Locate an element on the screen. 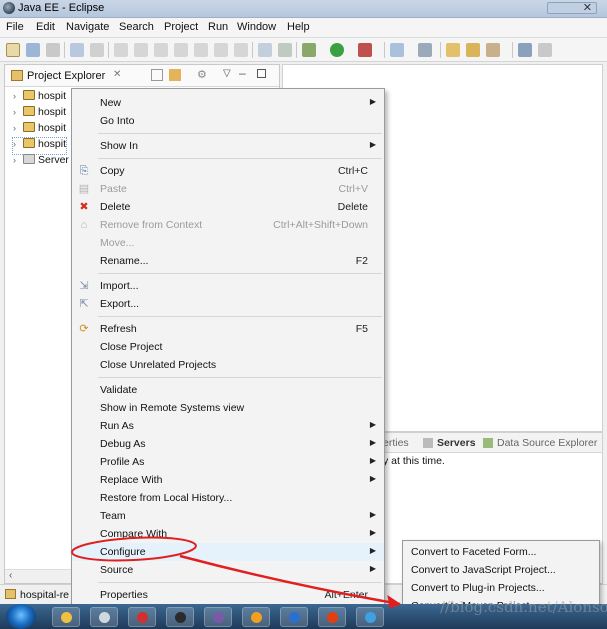 Image resolution: width=607 pixels, height=629 pixels. new-web-icon is located at coordinates (425, 50).